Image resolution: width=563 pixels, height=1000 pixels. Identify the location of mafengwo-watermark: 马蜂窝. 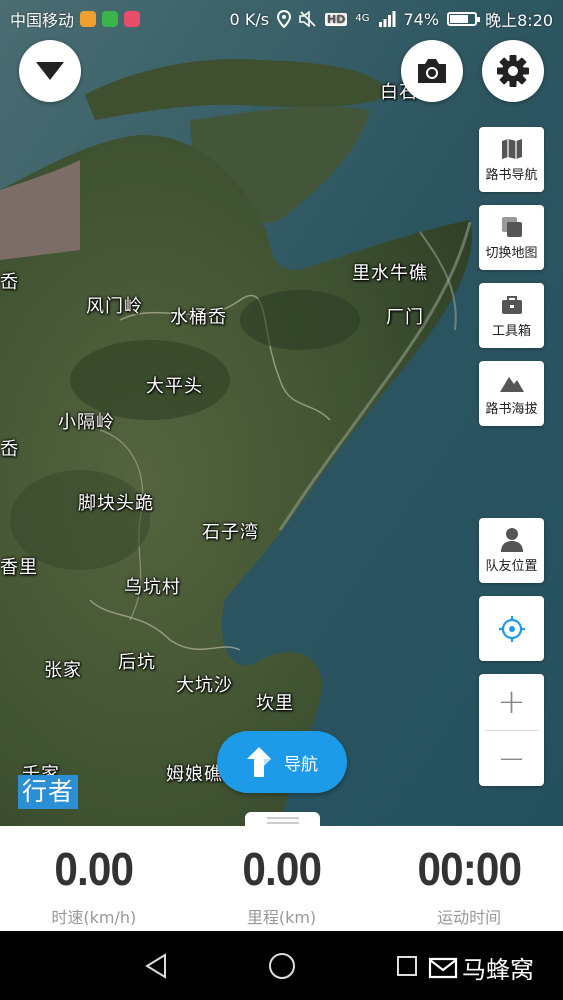
(481, 967).